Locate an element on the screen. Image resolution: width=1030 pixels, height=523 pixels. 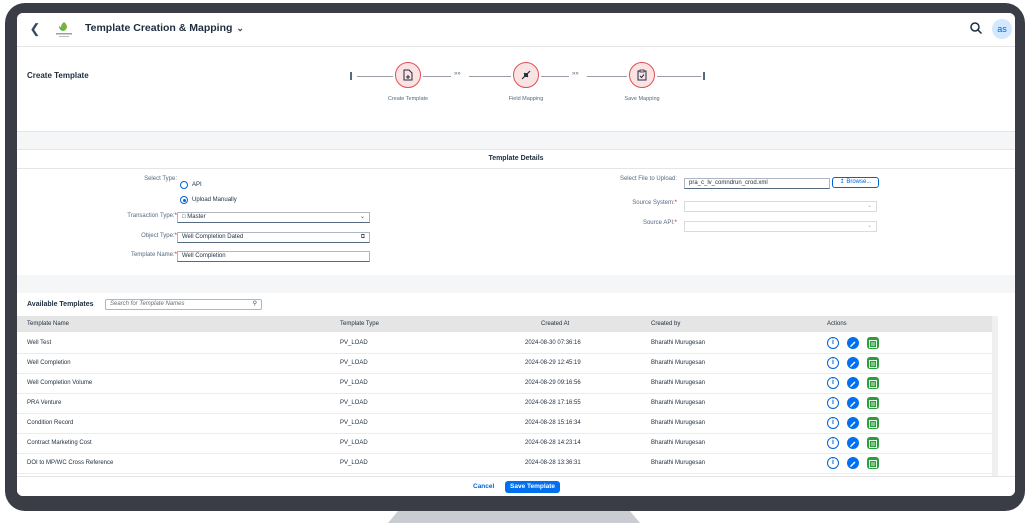
radio-upload-manually-label: Upload Manually is located at coordinates (214, 200).